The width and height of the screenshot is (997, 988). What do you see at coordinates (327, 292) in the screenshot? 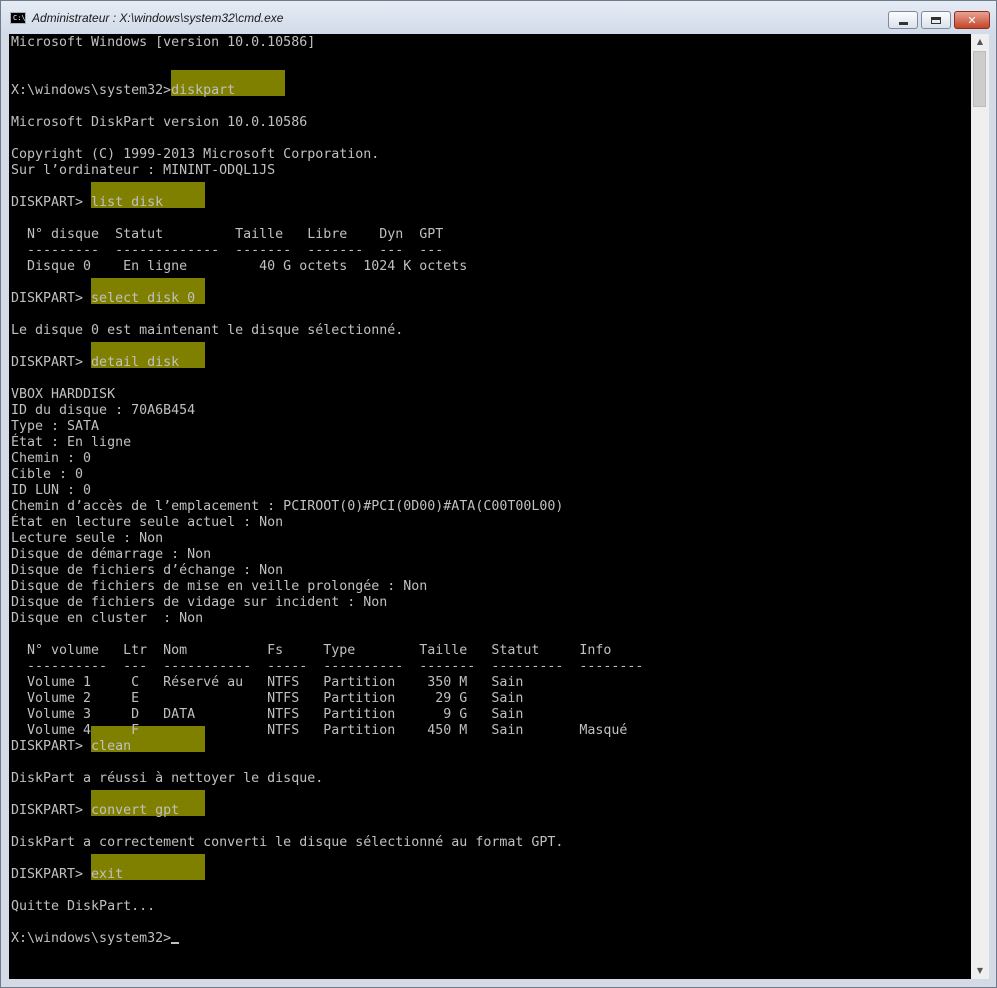
I see `console-line: DISKPART> select disk 0` at bounding box center [327, 292].